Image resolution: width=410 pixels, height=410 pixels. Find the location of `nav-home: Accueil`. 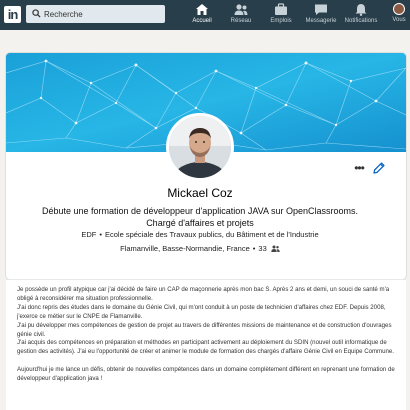

nav-home: Accueil is located at coordinates (202, 16).